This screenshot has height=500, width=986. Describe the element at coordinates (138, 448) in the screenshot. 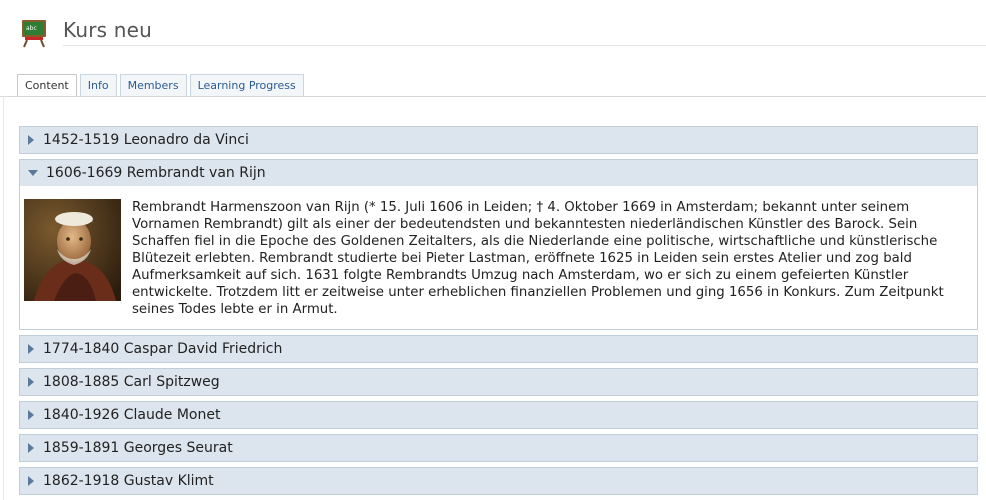

I see `accordion-title: 1859-1891 Georges Seurat` at that location.